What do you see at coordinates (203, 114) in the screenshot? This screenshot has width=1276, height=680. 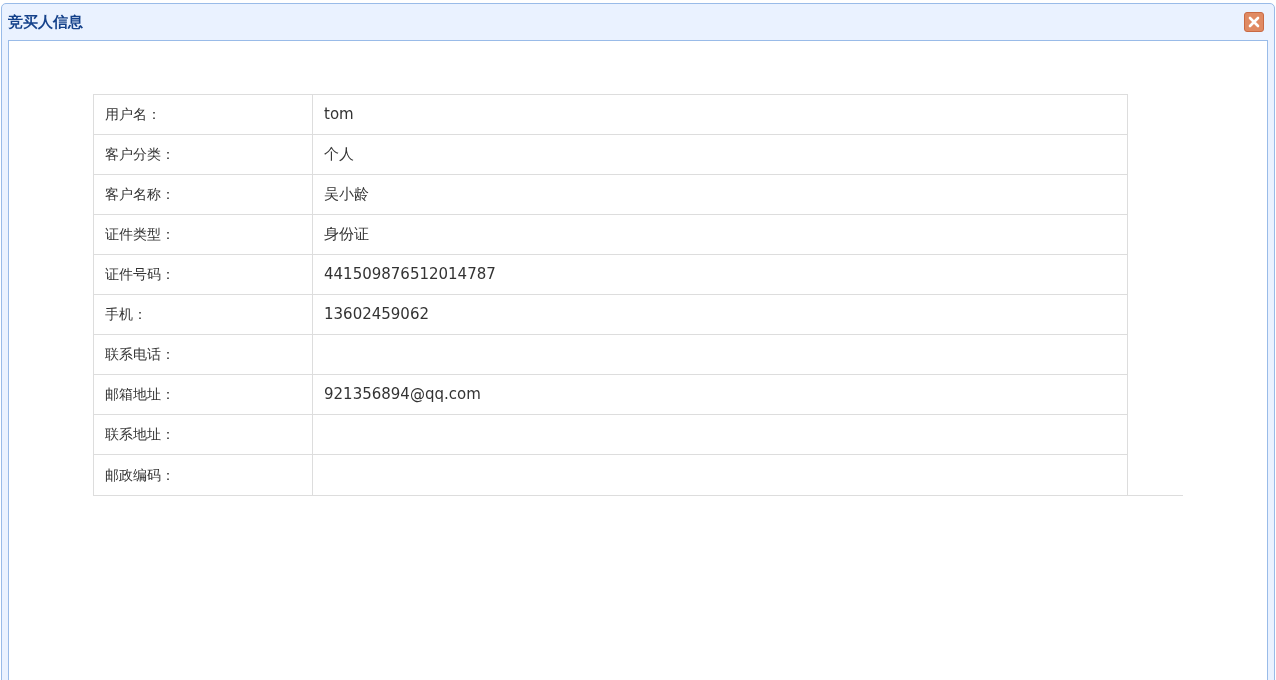 I see `label-cell: 用户名：` at bounding box center [203, 114].